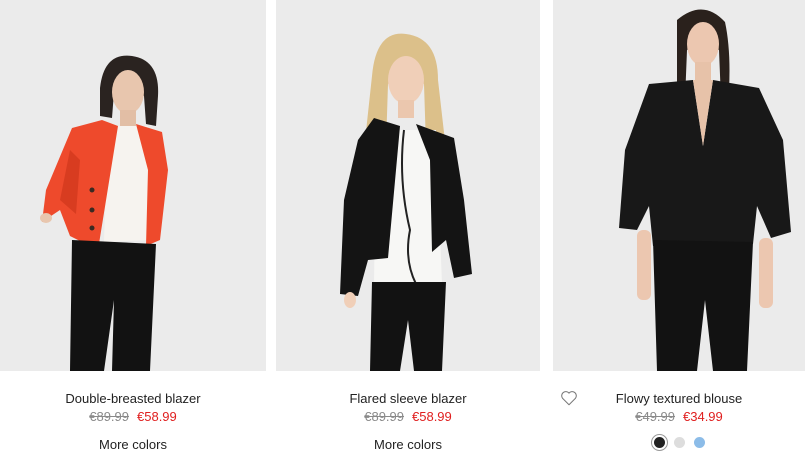  I want to click on color-swatch-light-grey, so click(679, 442).